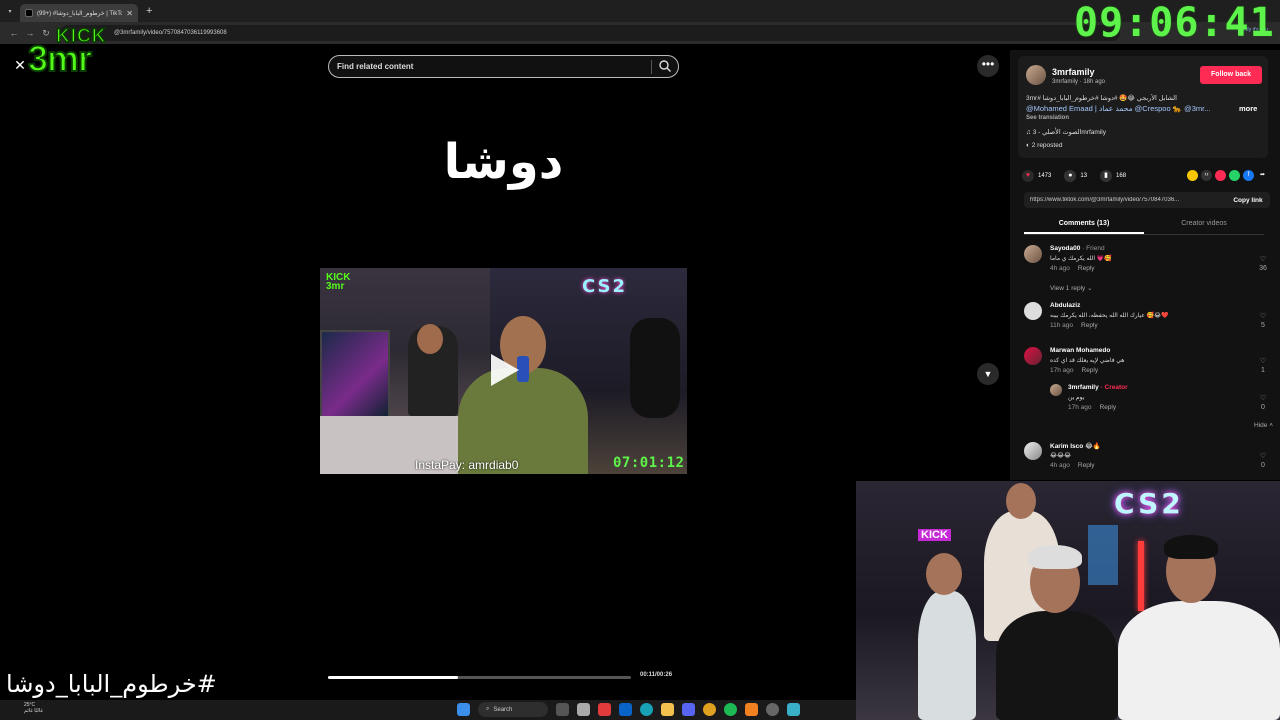 This screenshot has height=720, width=1280. What do you see at coordinates (29, 13) in the screenshot?
I see `tiktok-favicon-icon` at bounding box center [29, 13].